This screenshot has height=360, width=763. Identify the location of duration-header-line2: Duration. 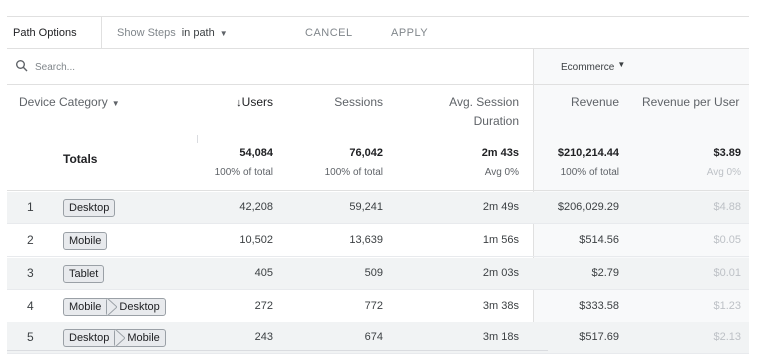
(496, 121).